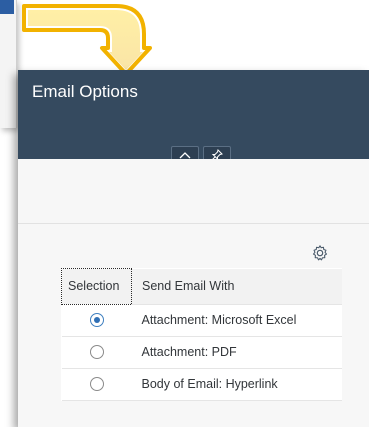  I want to click on table-header-row: Selection Send Email With, so click(201, 286).